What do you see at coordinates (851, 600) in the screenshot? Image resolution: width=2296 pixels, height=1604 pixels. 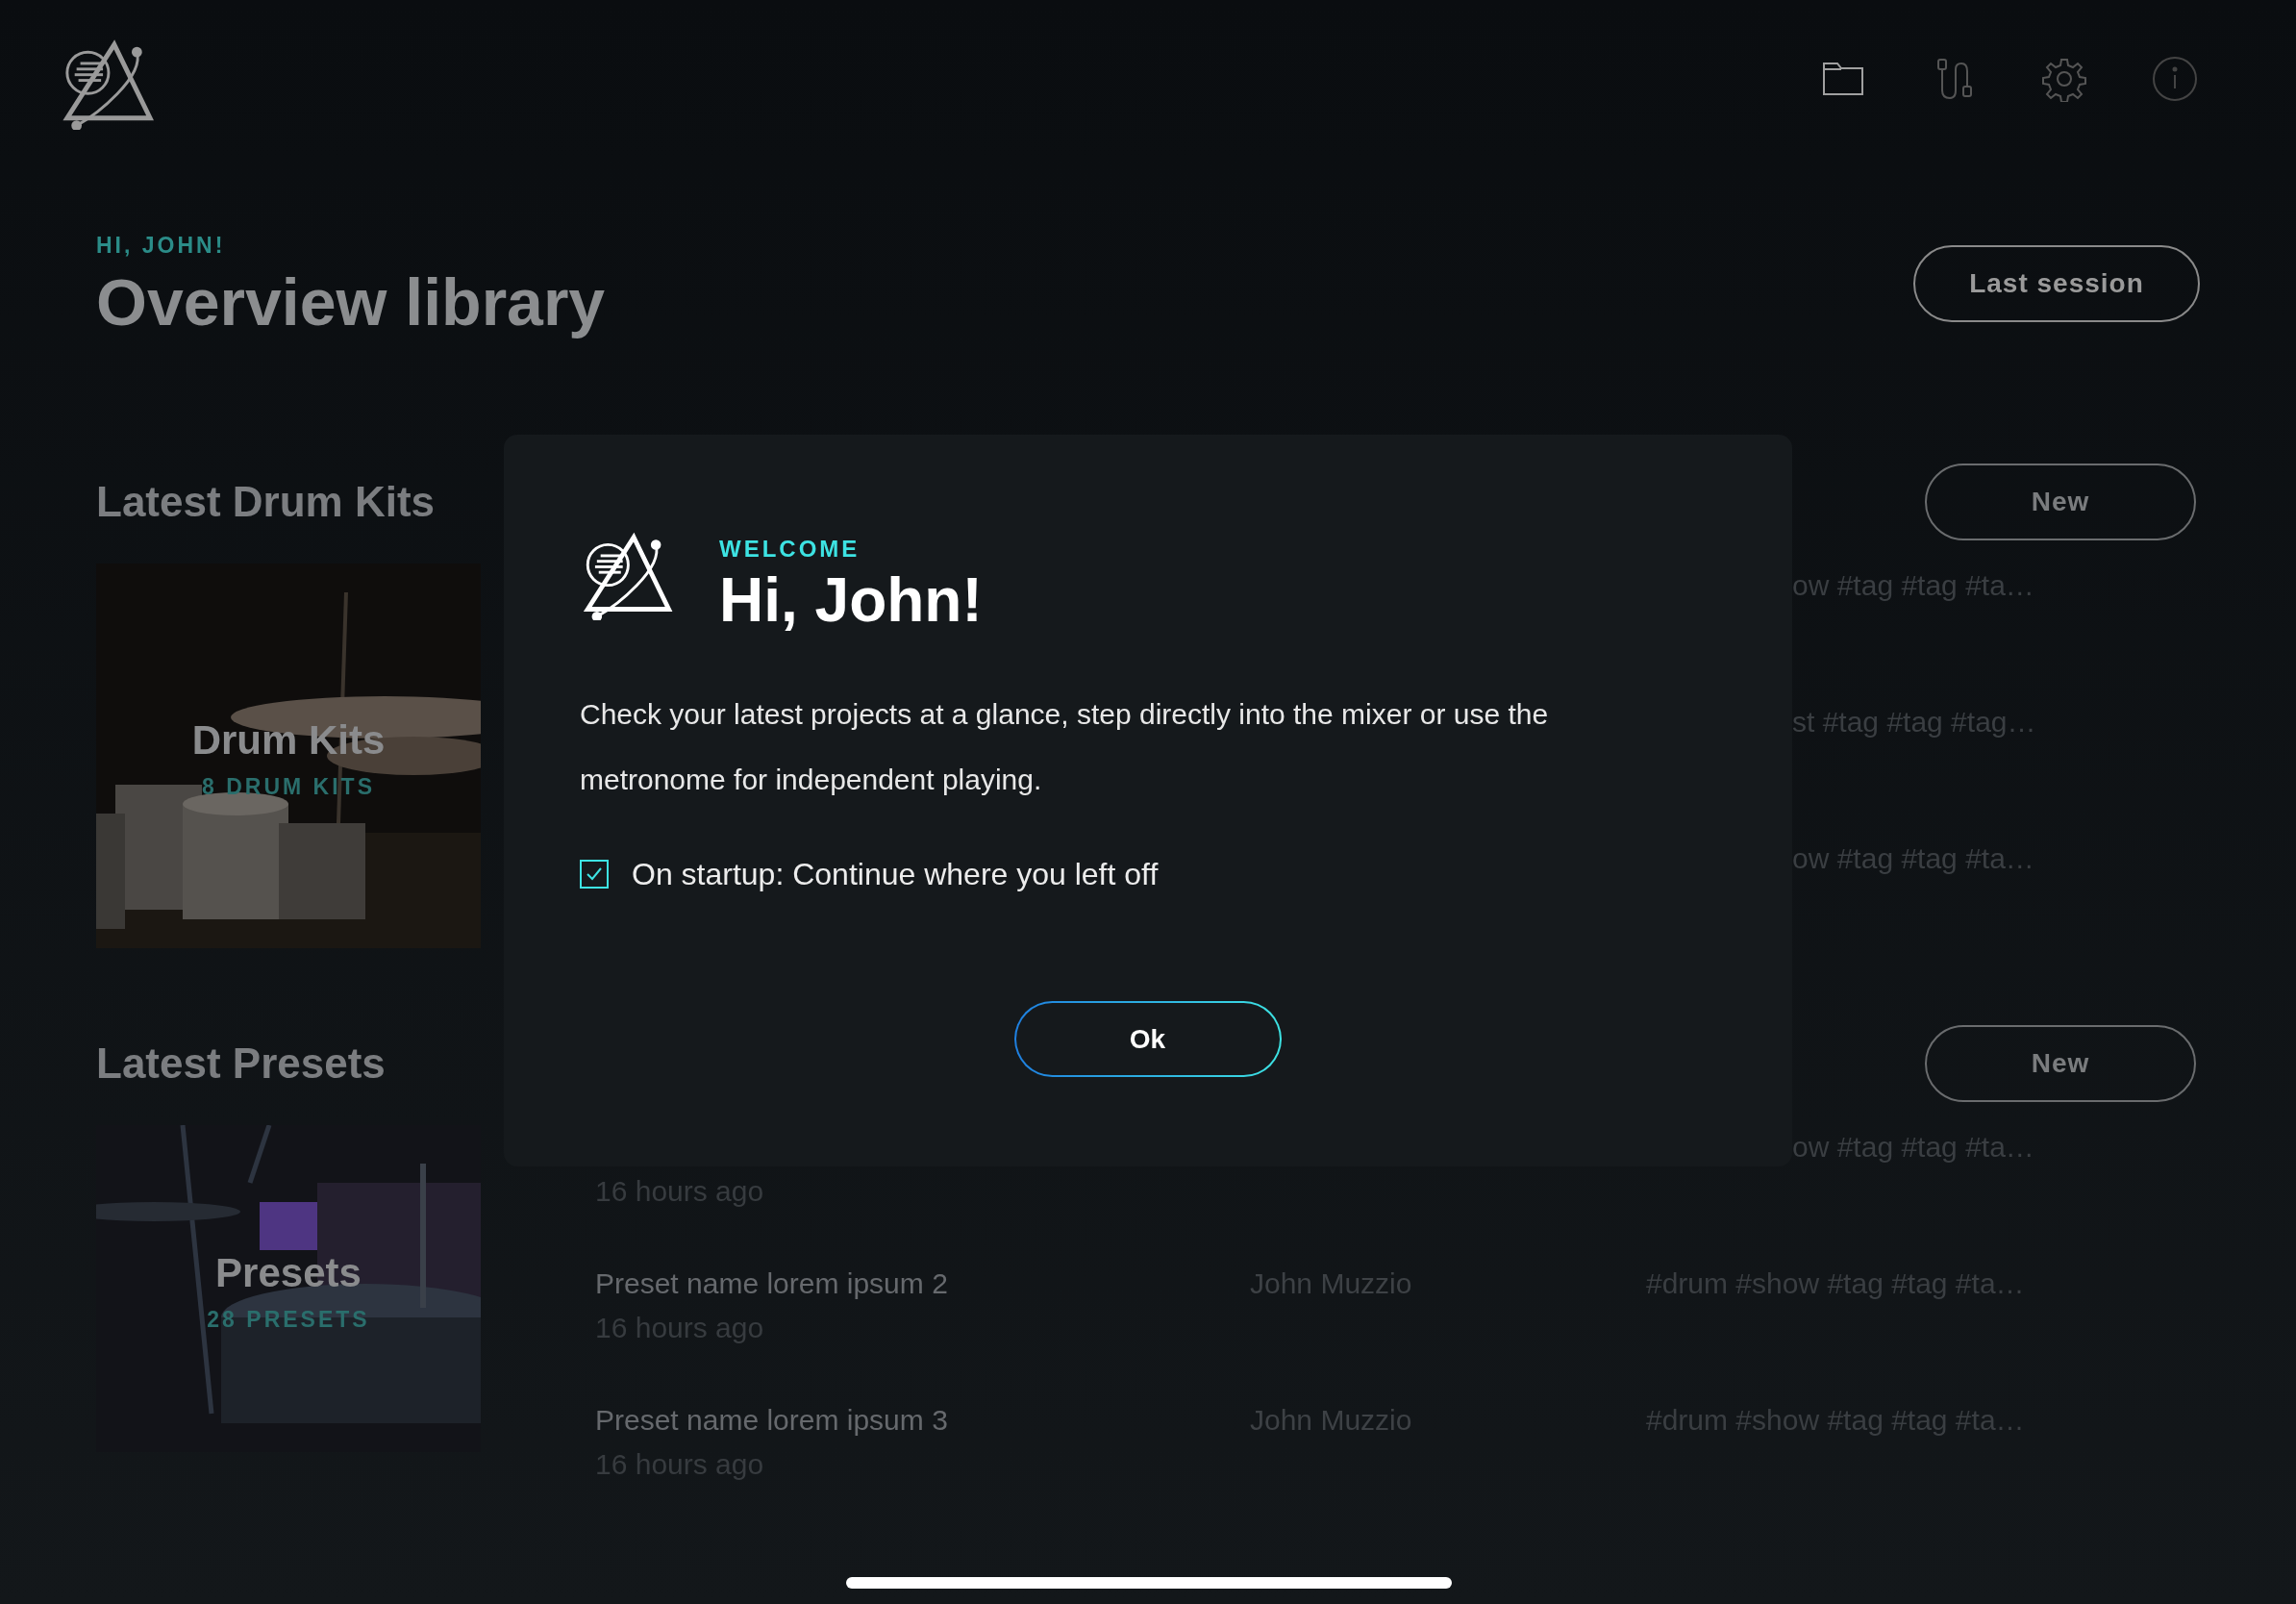 I see `dialog-title: Hi, John!` at bounding box center [851, 600].